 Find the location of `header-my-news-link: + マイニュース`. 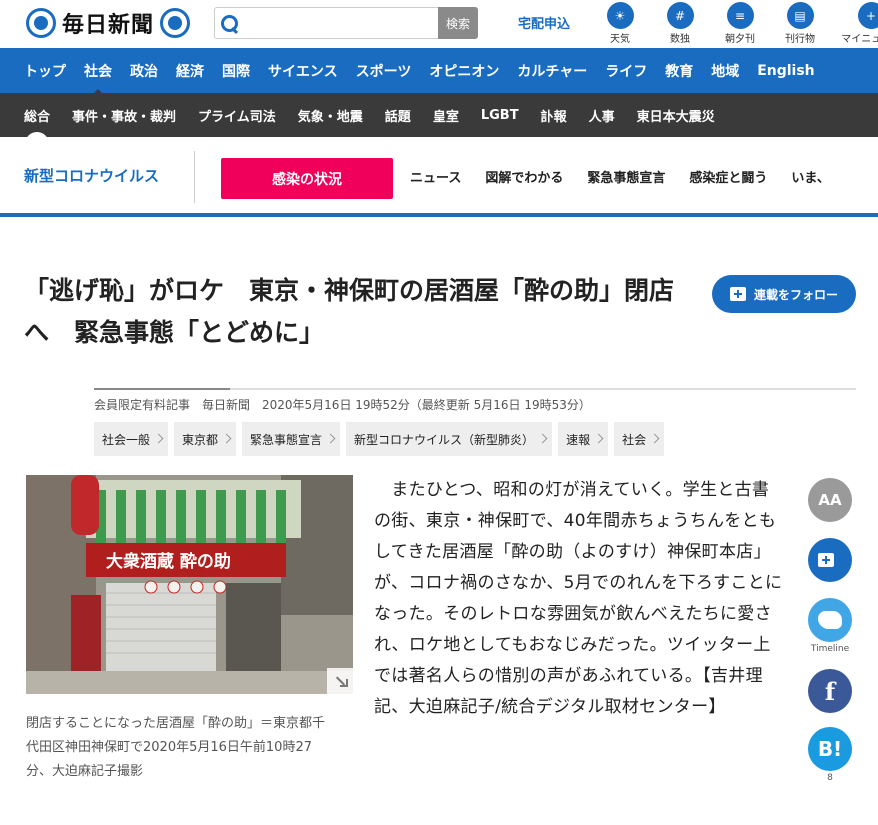

header-my-news-link: + マイニュース is located at coordinates (856, 23).